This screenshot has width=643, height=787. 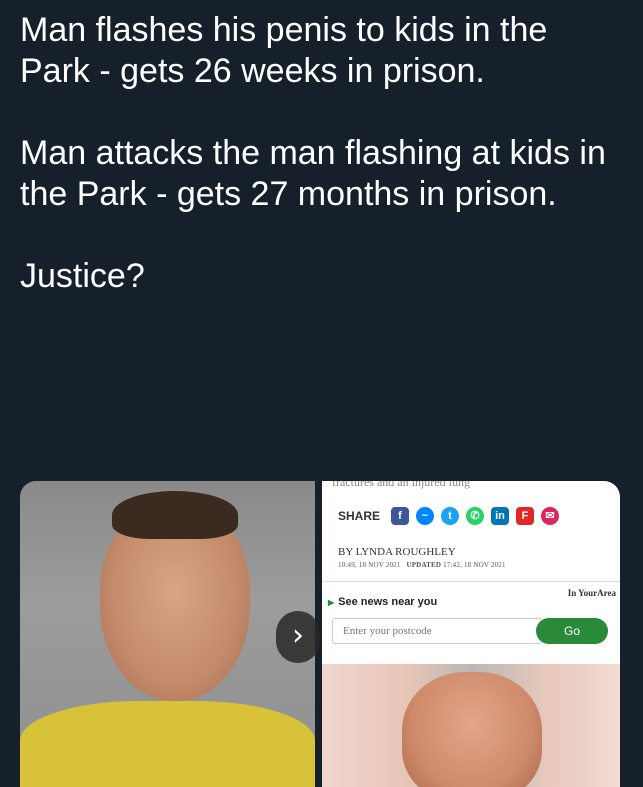 What do you see at coordinates (425, 516) in the screenshot?
I see `messenger-icon: ~` at bounding box center [425, 516].